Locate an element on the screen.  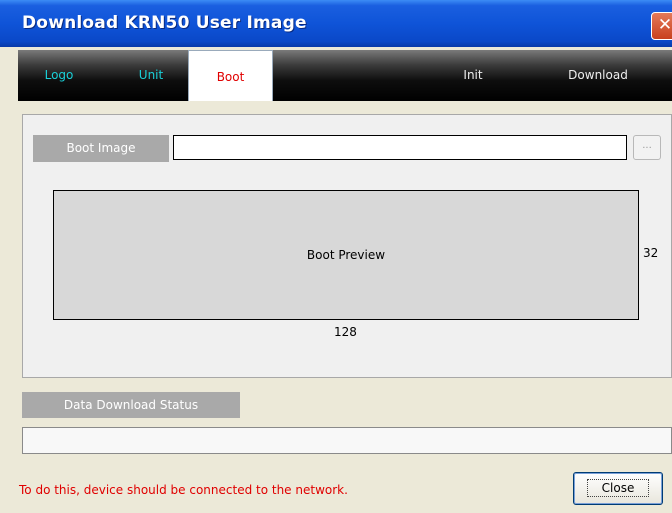
tab-download: Download is located at coordinates (598, 75).